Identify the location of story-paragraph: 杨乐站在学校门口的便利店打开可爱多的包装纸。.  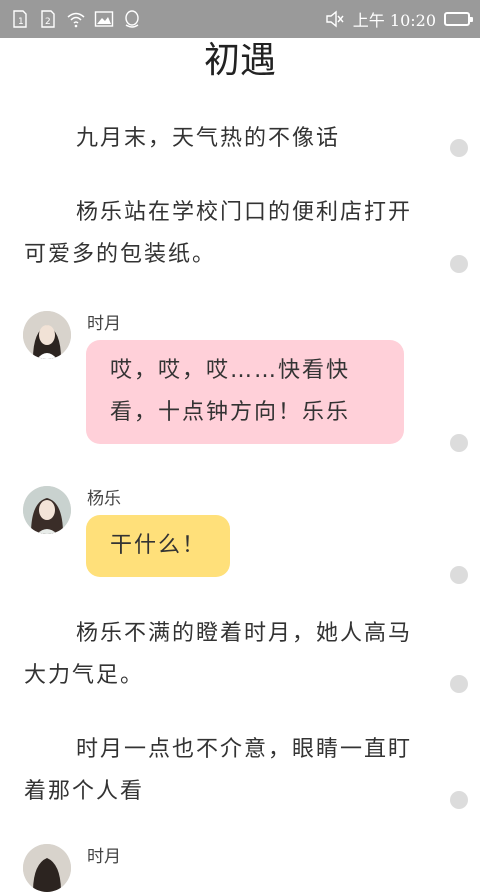
(220, 234).